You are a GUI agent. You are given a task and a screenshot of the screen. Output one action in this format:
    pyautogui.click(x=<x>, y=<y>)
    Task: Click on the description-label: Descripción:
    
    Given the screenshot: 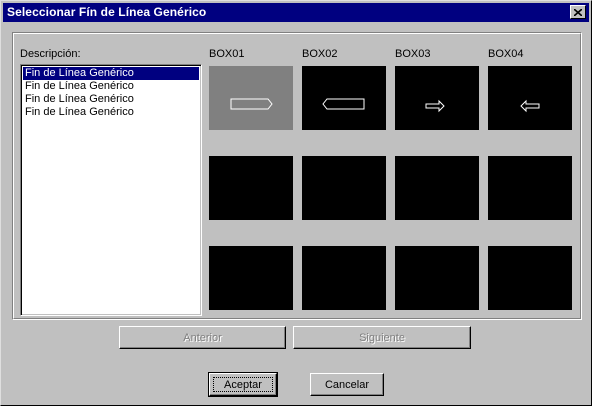 What is the action you would take?
    pyautogui.click(x=50, y=54)
    